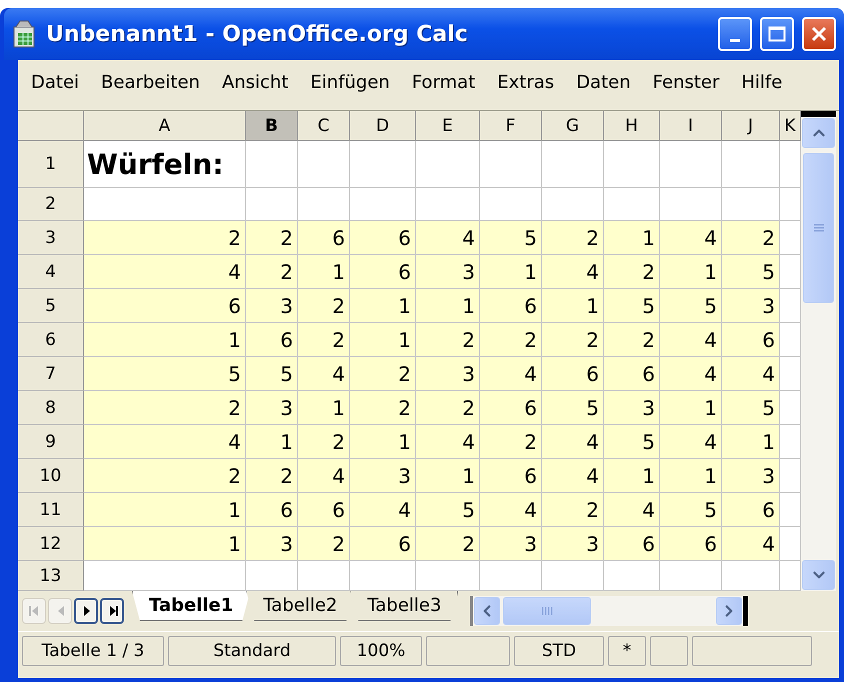  I want to click on scroll-down-button, so click(818, 575).